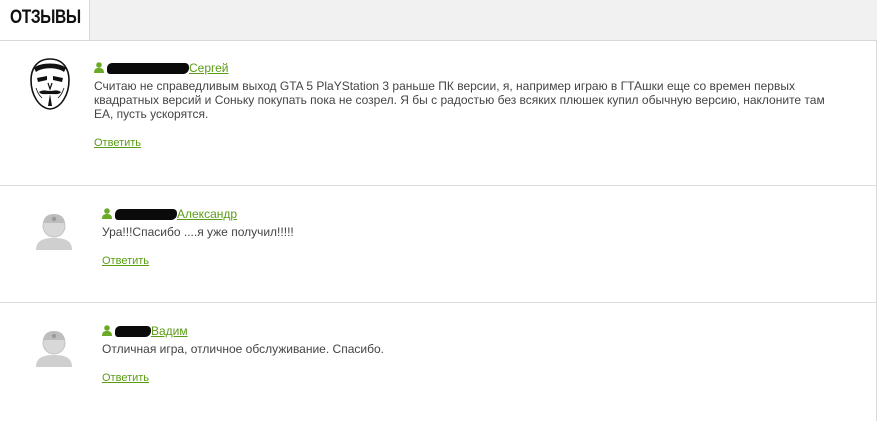 The width and height of the screenshot is (879, 421). Describe the element at coordinates (50, 84) in the screenshot. I see `anonymous-mask-icon` at that location.